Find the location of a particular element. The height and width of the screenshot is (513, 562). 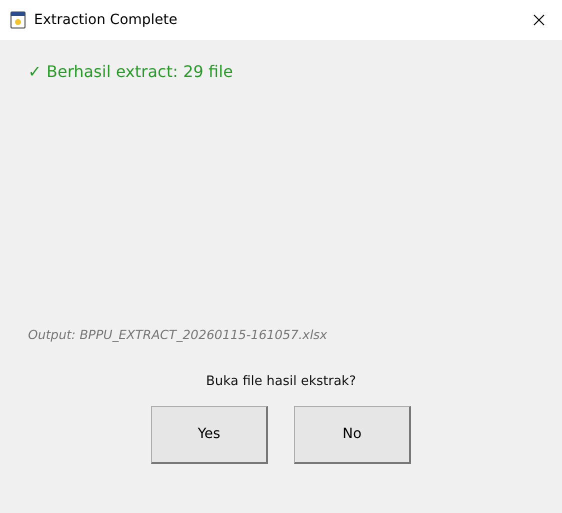

question-text: Buka file hasil ekstrak? is located at coordinates (281, 382).